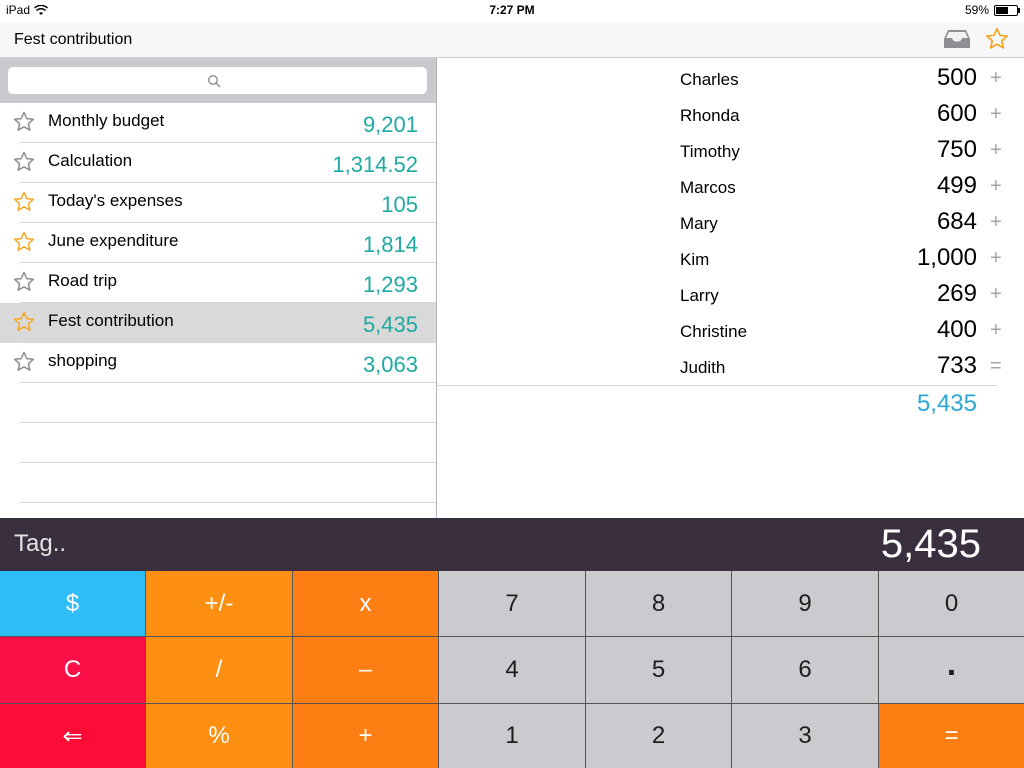 The width and height of the screenshot is (1024, 768). Describe the element at coordinates (1007, 10) in the screenshot. I see `battery-icon` at that location.